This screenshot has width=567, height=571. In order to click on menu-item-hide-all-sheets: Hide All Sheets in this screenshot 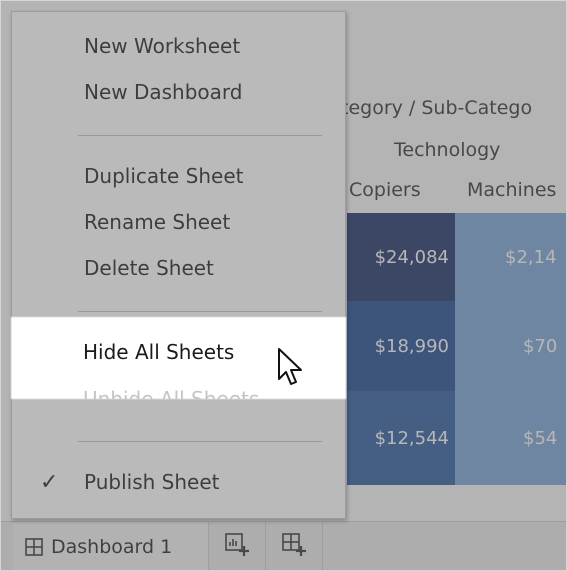, I will do `click(158, 352)`.